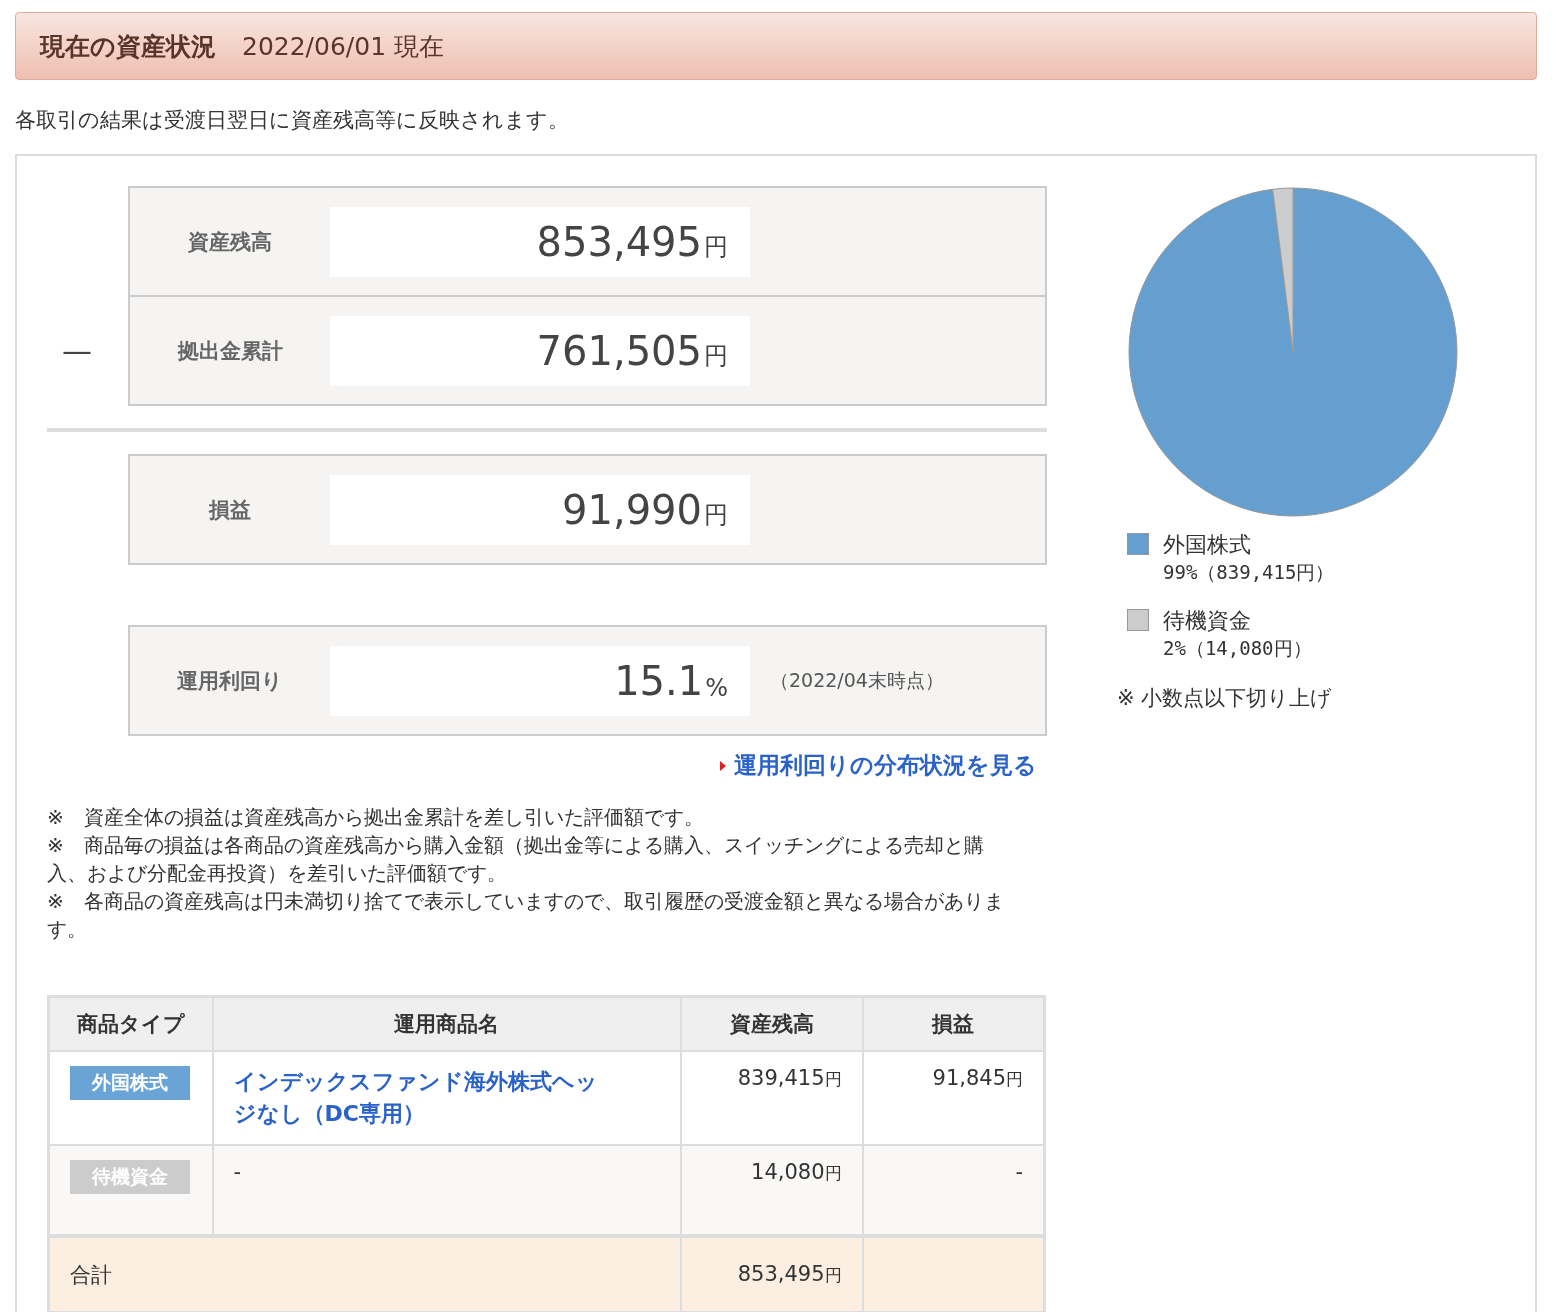  Describe the element at coordinates (292, 120) in the screenshot. I see `notice-text: 各取引の結果は受渡日翌日に資産残高等に反映されます。` at that location.